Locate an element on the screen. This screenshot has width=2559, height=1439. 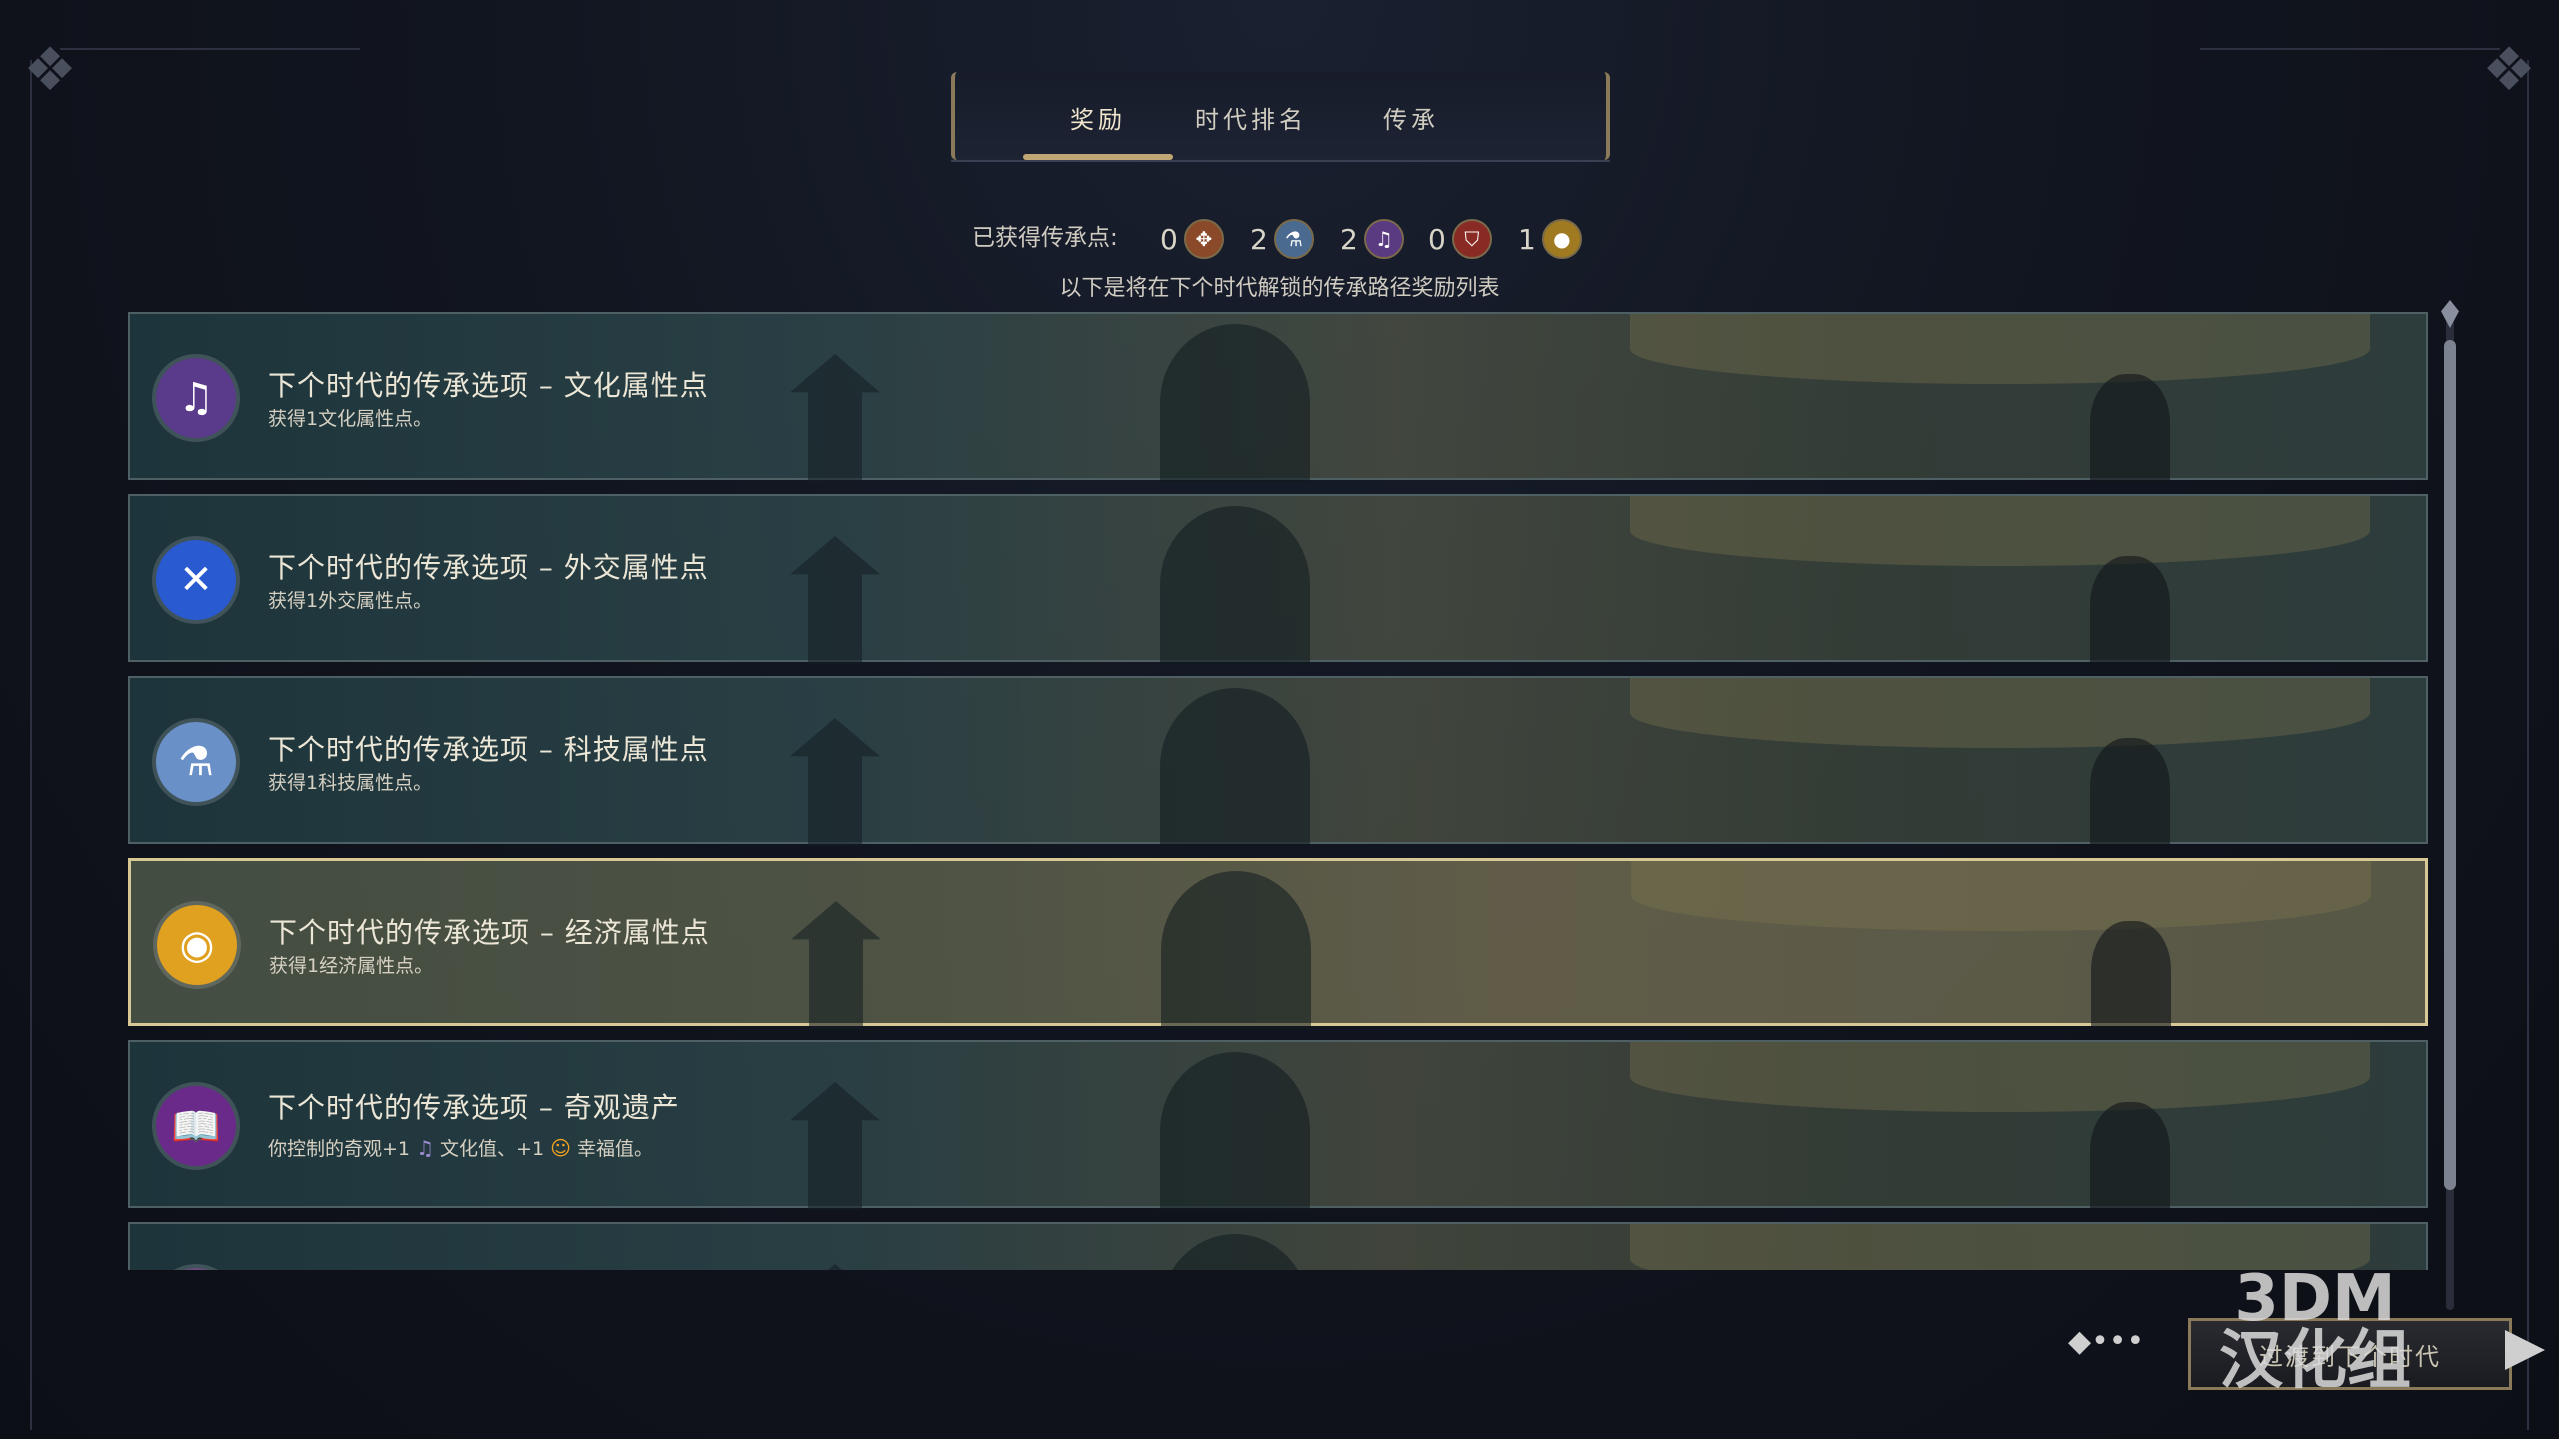
reward-card-culture: ♫ 下个时代的传承选项 – 文化属性点 获得1文化属性点。 is located at coordinates (1278, 397).